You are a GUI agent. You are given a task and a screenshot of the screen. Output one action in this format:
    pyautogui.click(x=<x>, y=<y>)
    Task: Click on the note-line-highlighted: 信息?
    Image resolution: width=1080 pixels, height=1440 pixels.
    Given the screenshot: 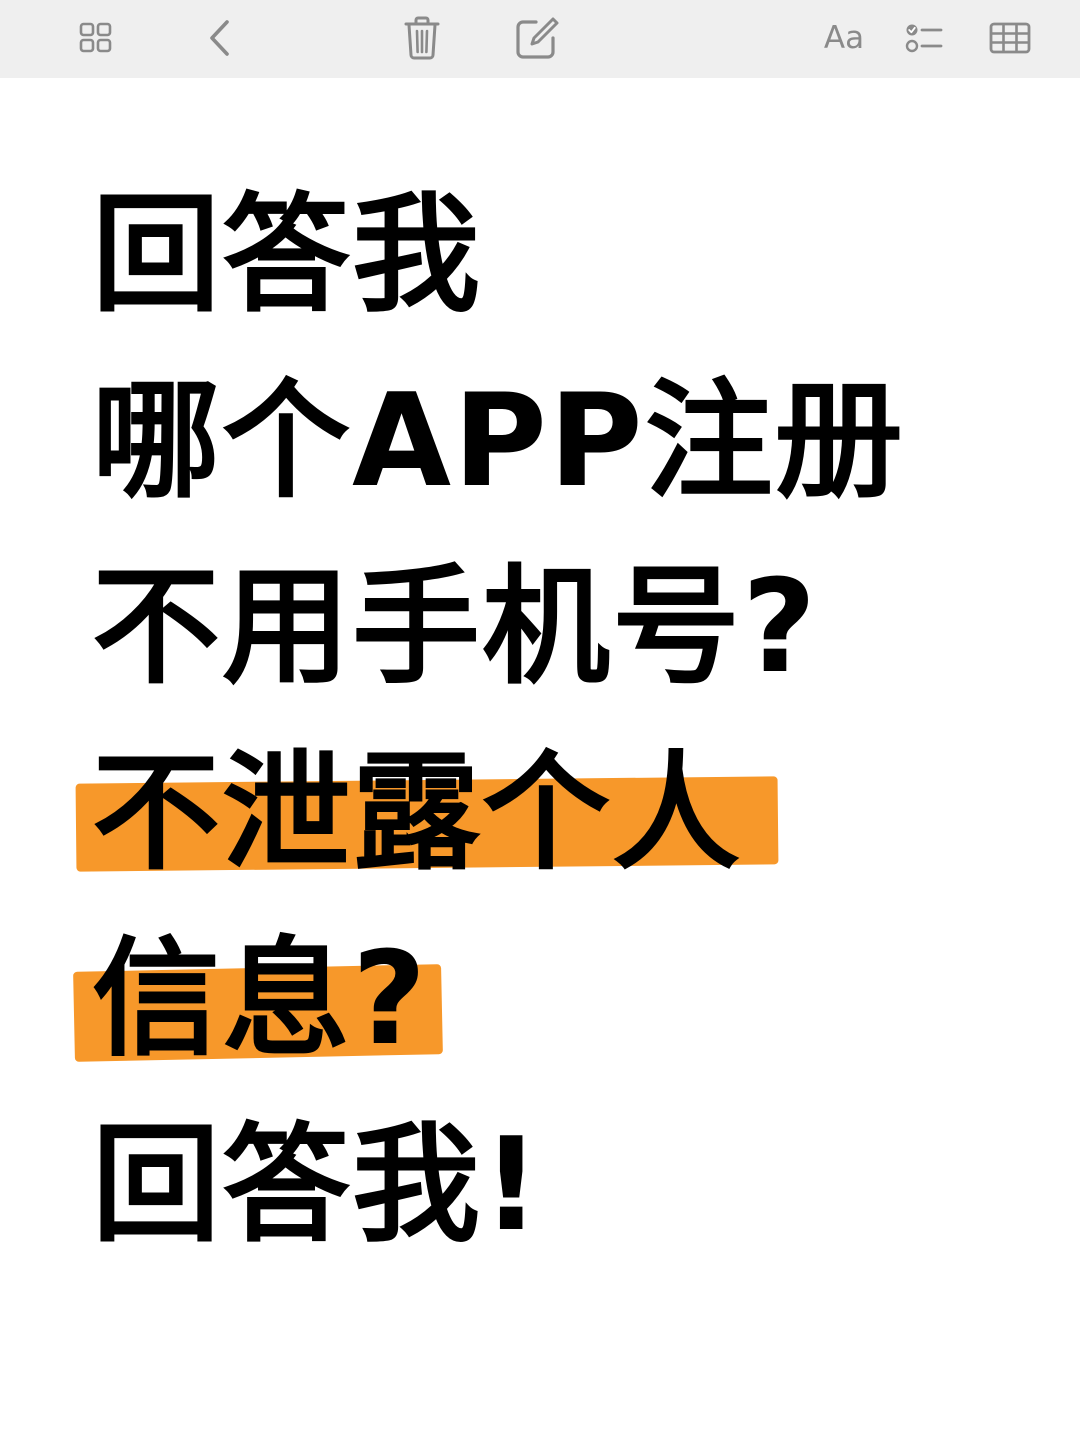 What is the action you would take?
    pyautogui.click(x=260, y=1000)
    